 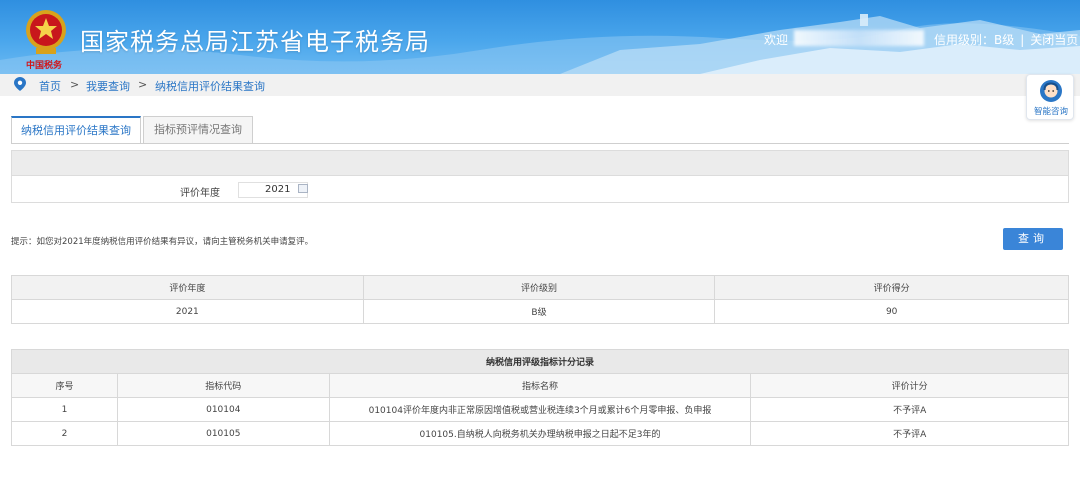 I want to click on calendar-icon, so click(x=303, y=188).